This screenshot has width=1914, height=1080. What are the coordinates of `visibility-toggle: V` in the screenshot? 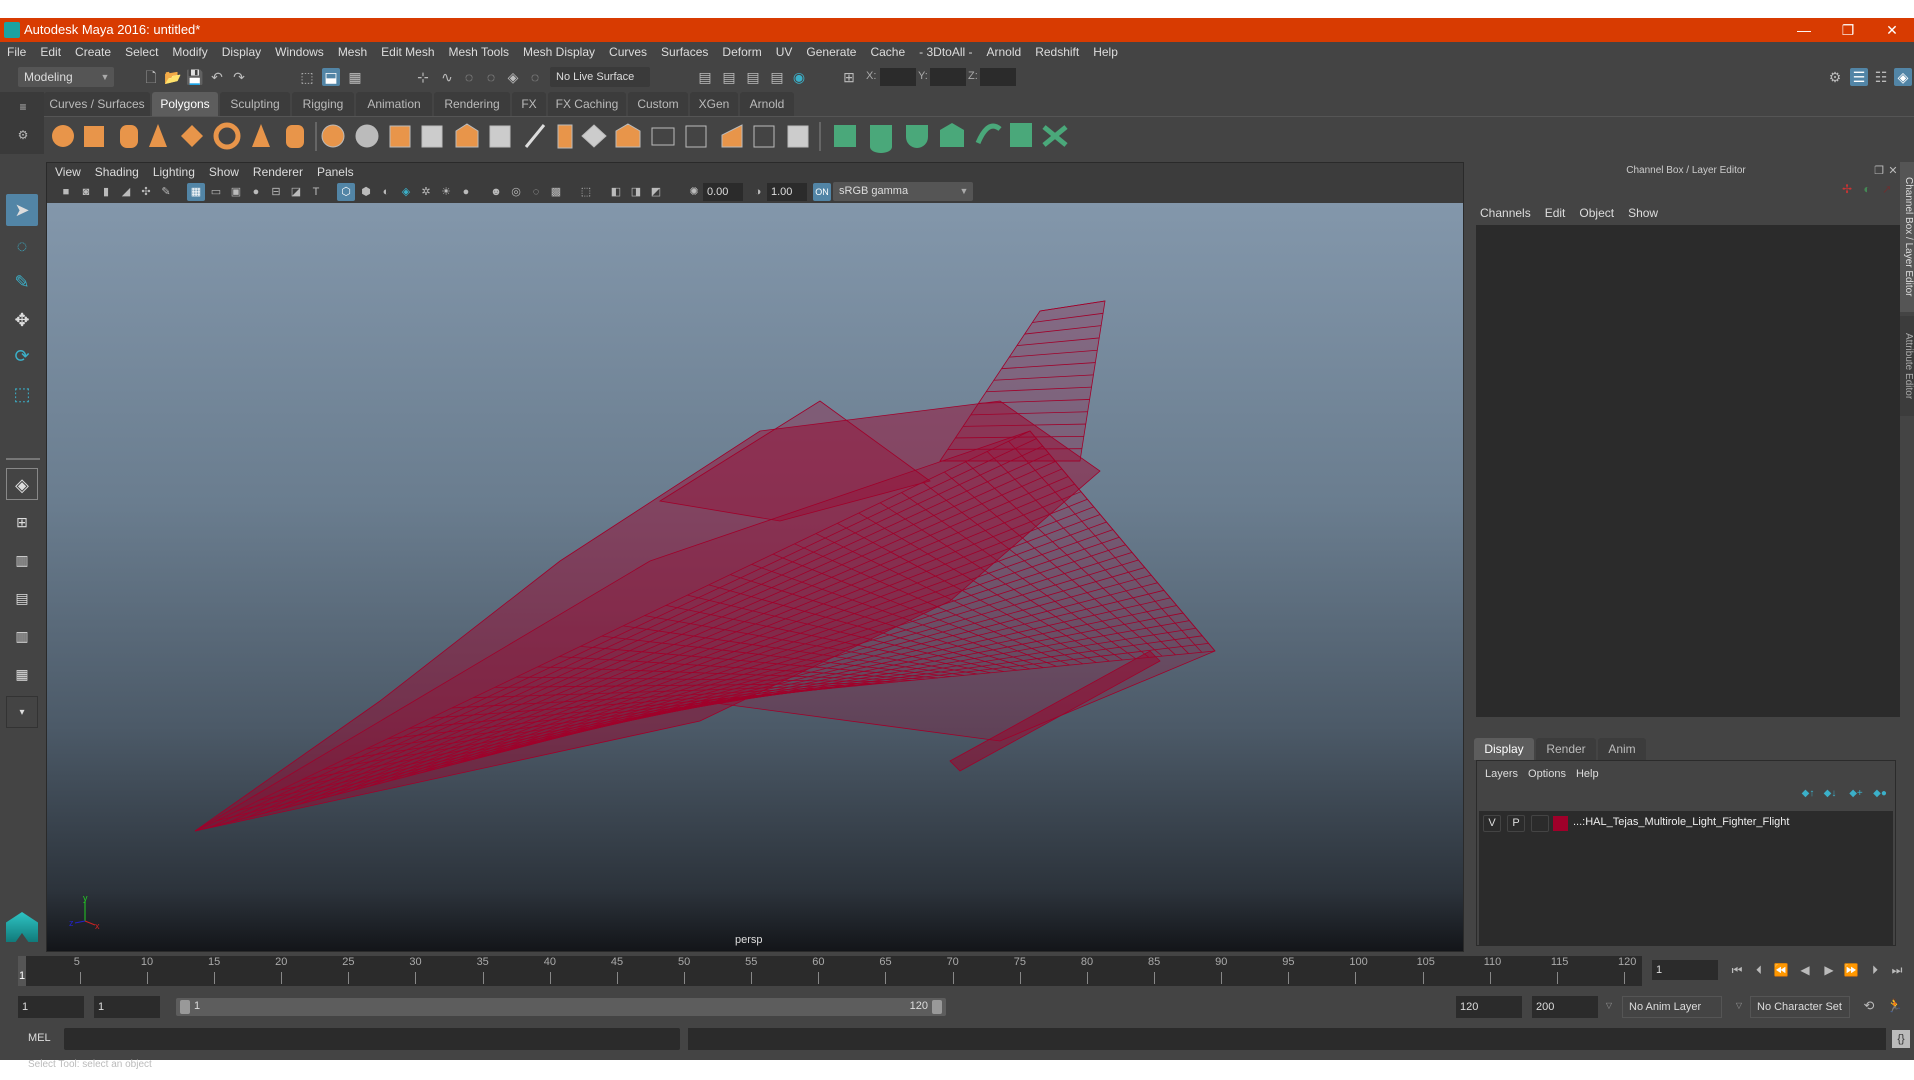 It's located at (1492, 823).